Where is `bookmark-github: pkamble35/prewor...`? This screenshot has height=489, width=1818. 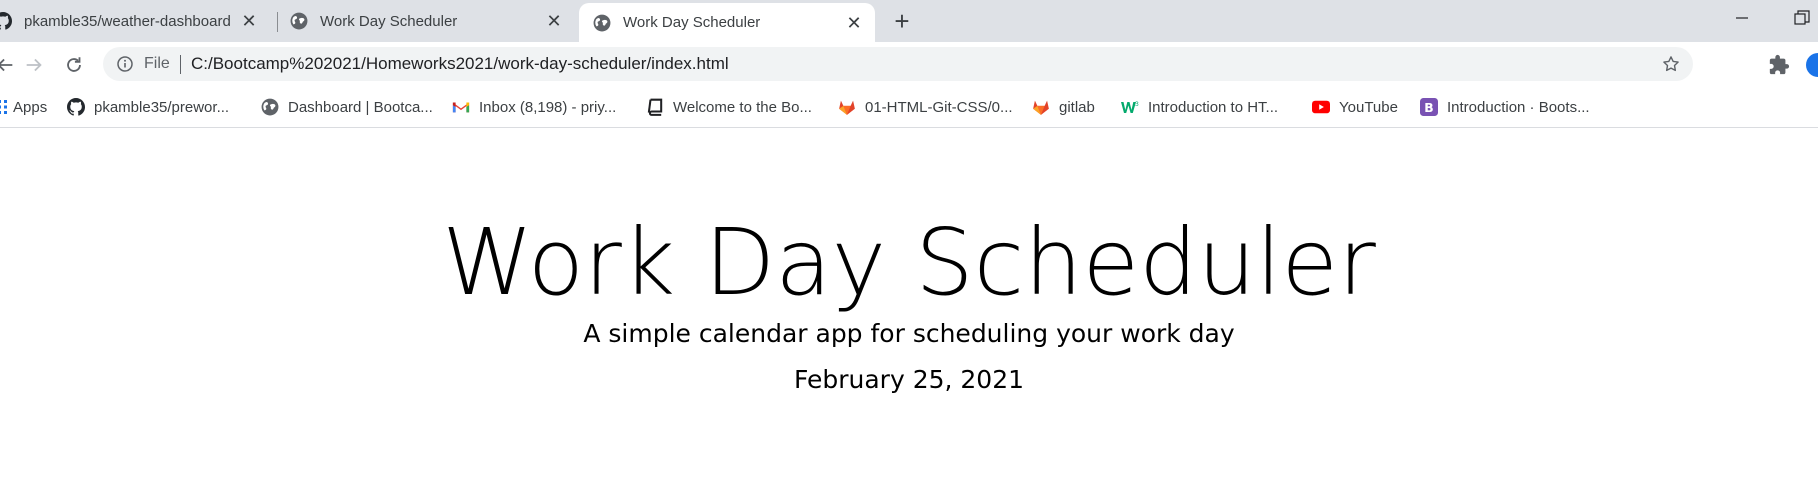
bookmark-github: pkamble35/prewor... is located at coordinates (148, 107).